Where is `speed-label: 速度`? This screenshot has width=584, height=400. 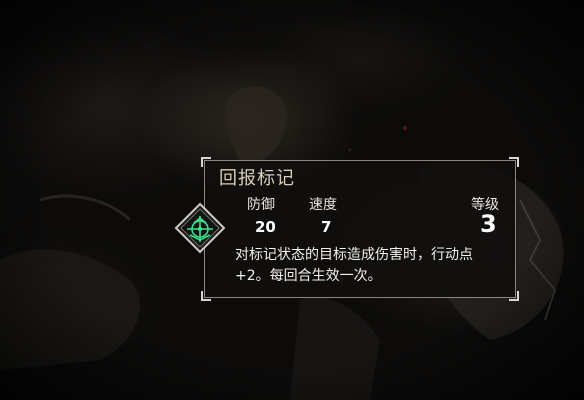
speed-label: 速度 is located at coordinates (323, 205).